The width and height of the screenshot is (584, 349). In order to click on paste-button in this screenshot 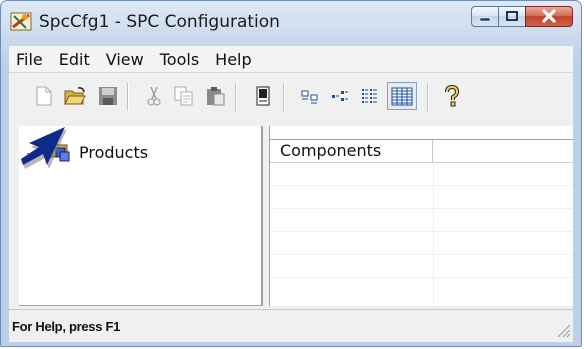, I will do `click(215, 96)`.